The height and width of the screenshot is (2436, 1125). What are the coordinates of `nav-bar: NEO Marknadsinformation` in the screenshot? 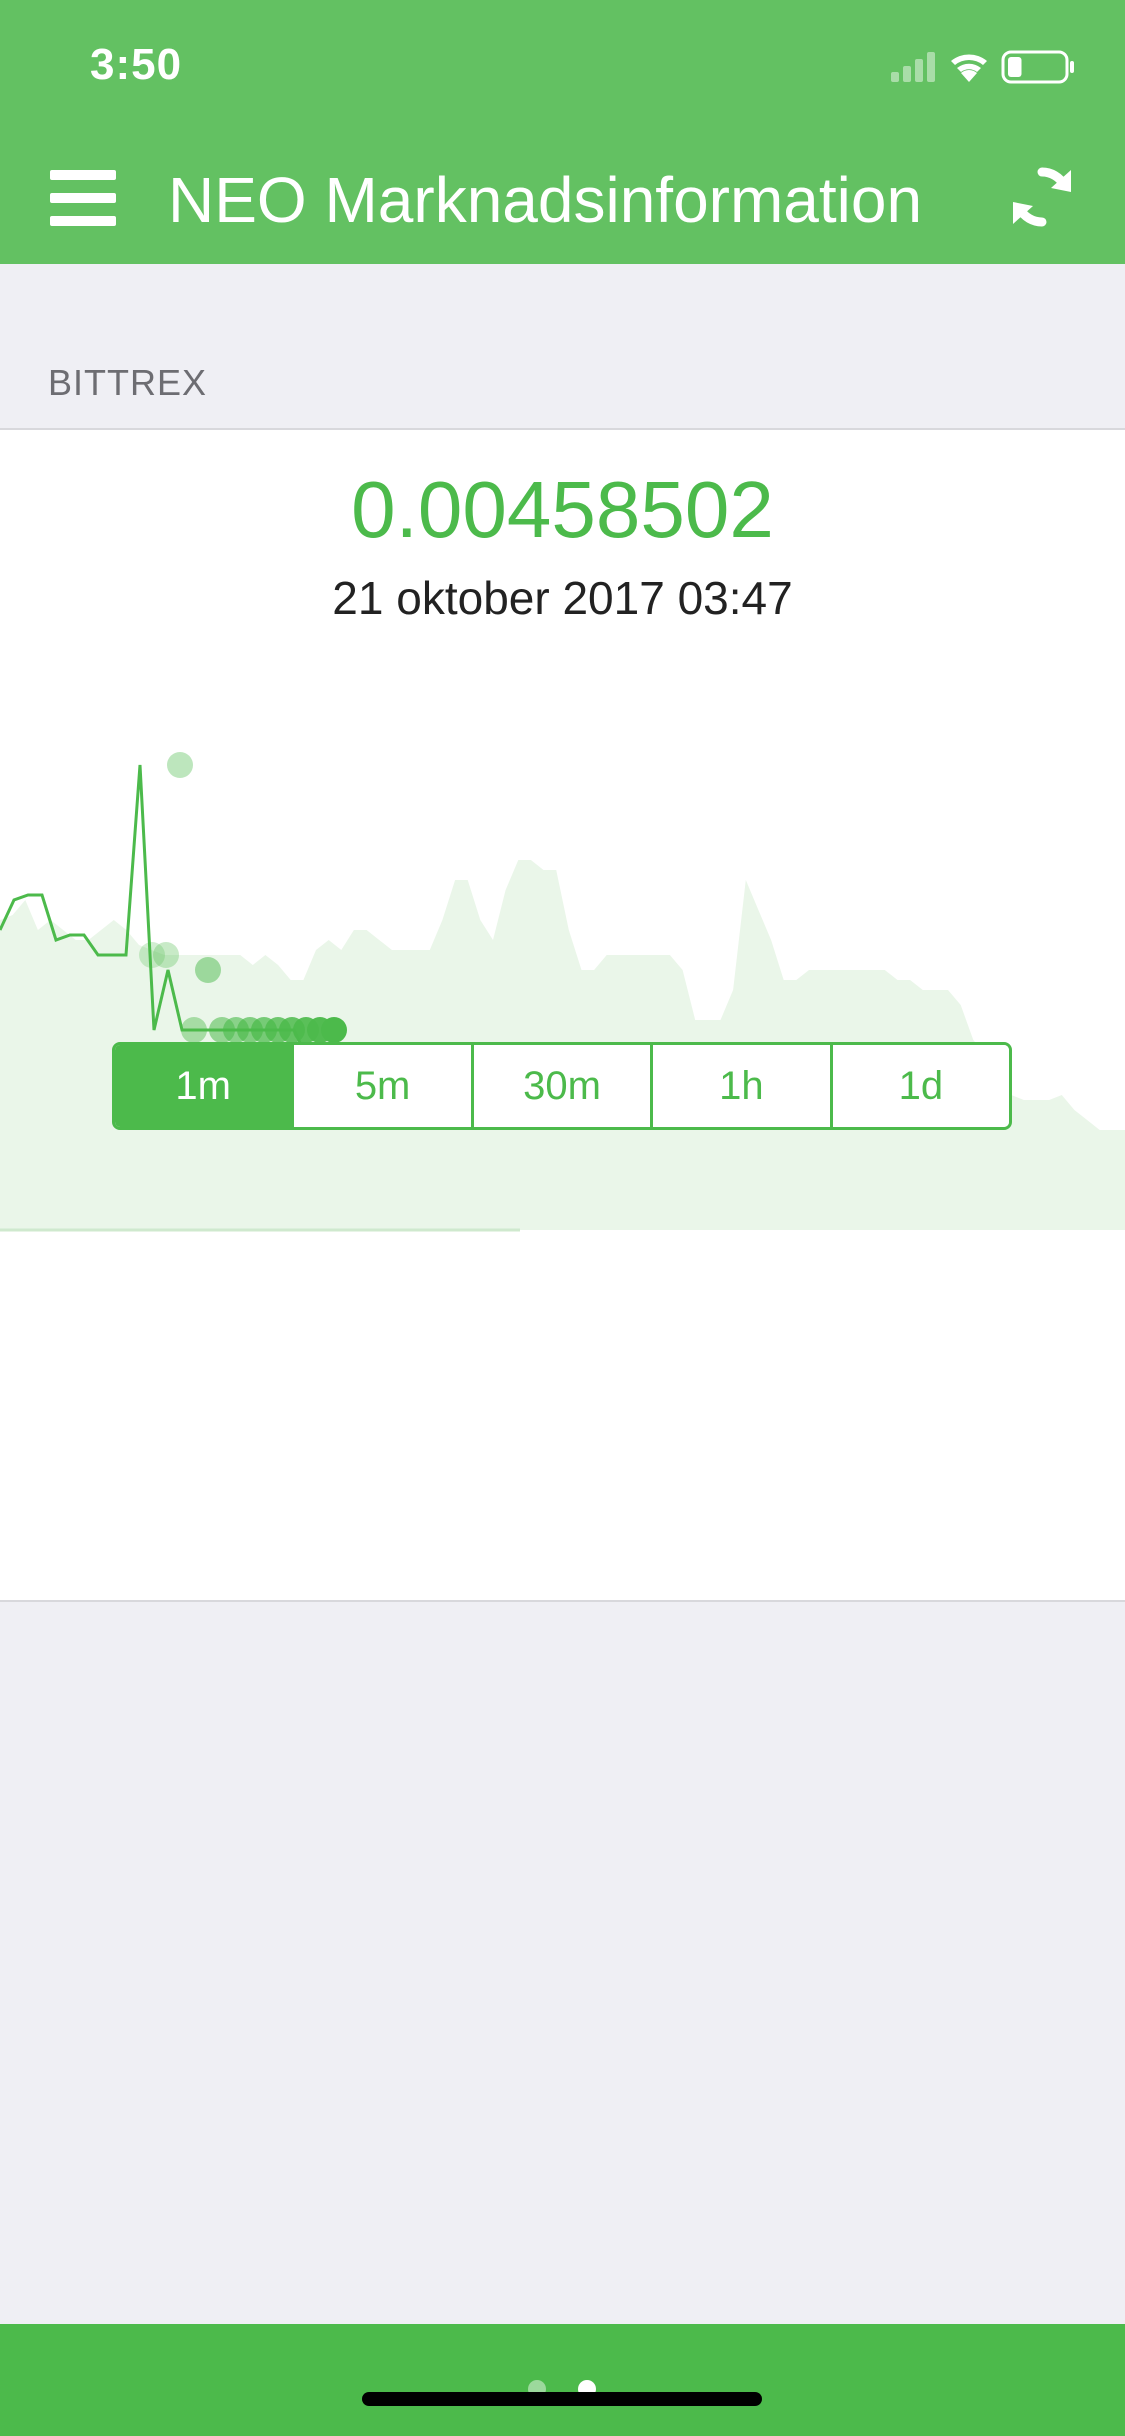 It's located at (562, 198).